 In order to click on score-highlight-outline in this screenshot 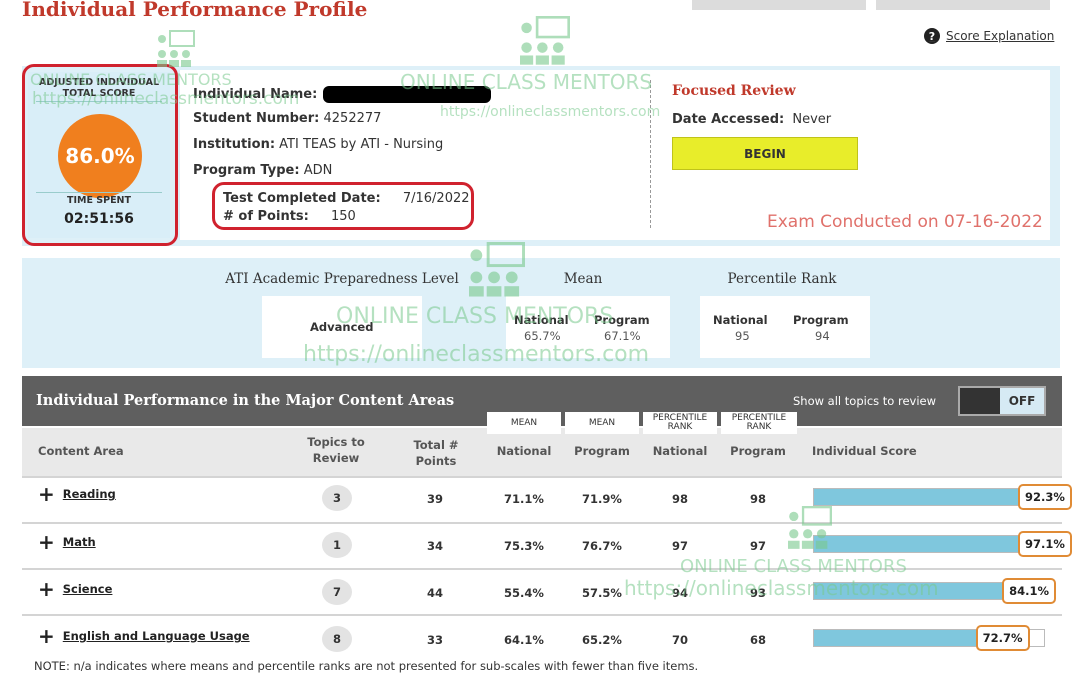, I will do `click(100, 155)`.